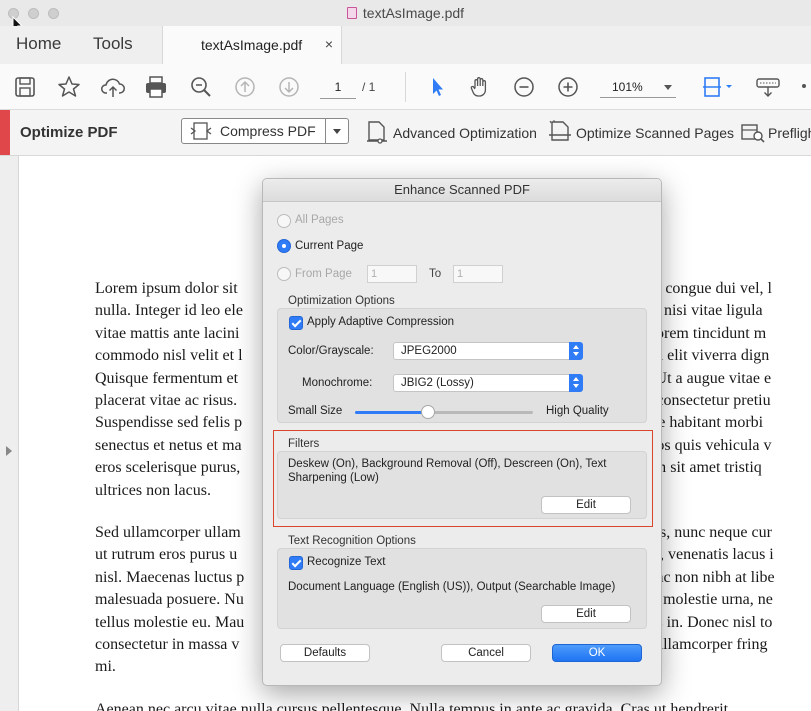 The image size is (811, 711). What do you see at coordinates (284, 274) in the screenshot?
I see `from-page-radio` at bounding box center [284, 274].